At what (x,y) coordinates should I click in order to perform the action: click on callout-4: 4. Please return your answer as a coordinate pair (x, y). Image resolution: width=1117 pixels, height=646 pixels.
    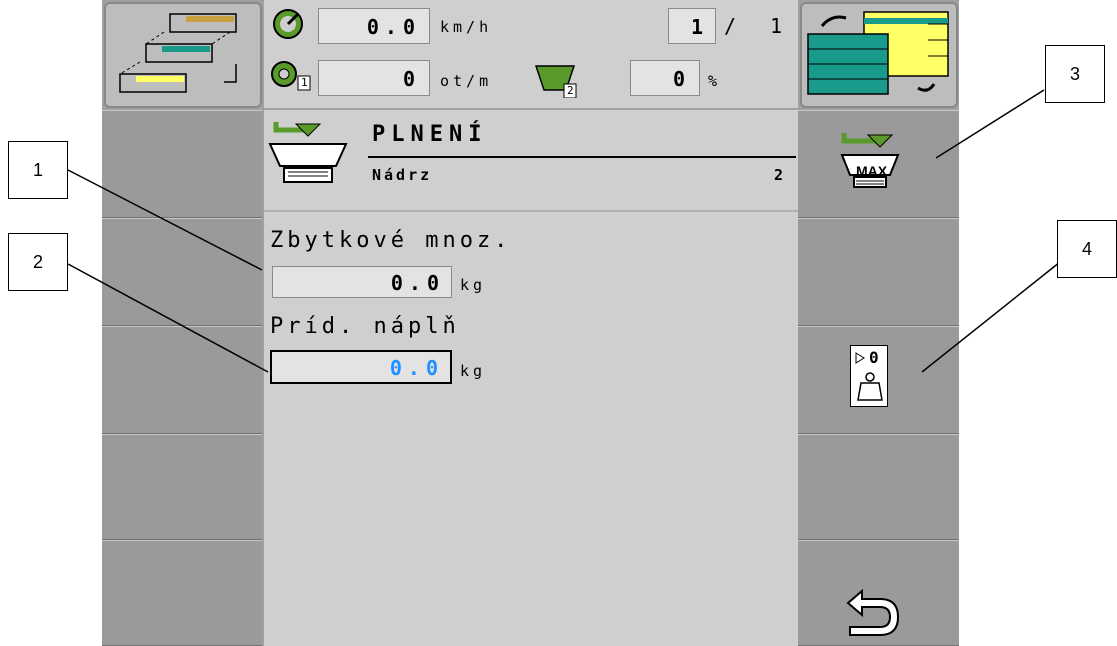
    Looking at the image, I should click on (1087, 249).